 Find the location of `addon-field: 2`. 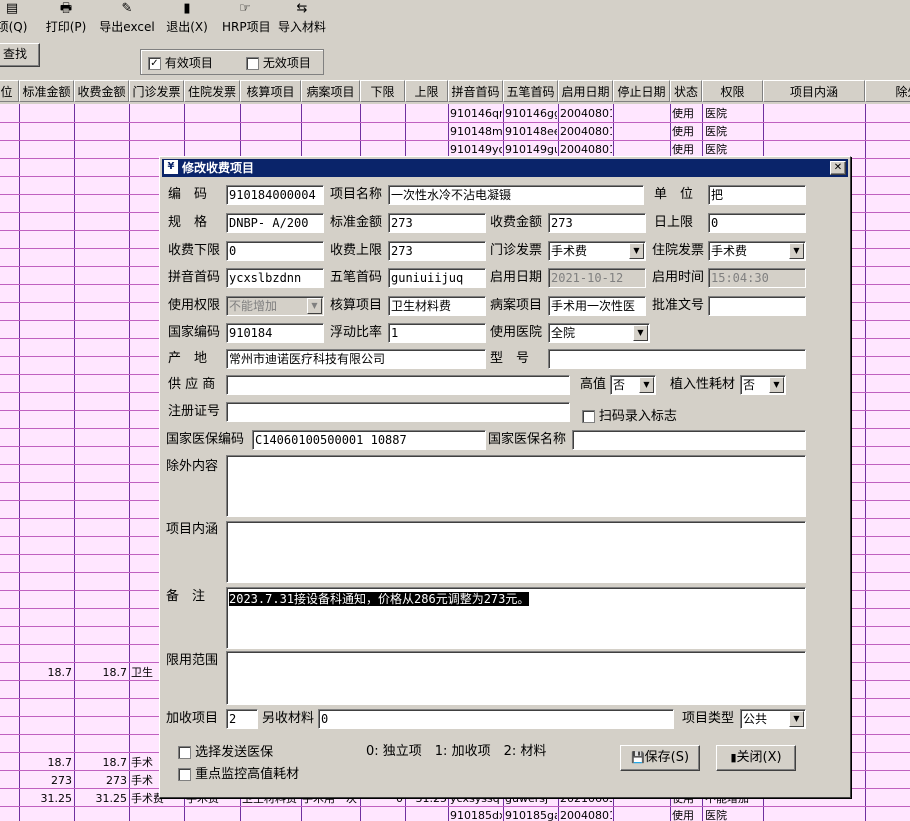

addon-field: 2 is located at coordinates (242, 719).